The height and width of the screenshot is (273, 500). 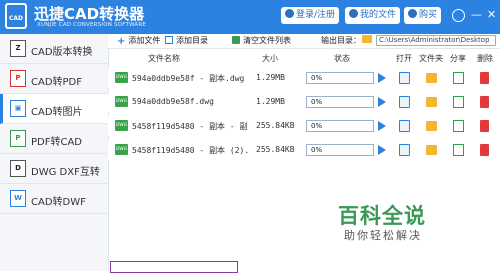 What do you see at coordinates (304, 78) in the screenshot?
I see `table-row: DWG 594a0ddb9e58f - 副本.dwg 1.29MB 0%` at bounding box center [304, 78].